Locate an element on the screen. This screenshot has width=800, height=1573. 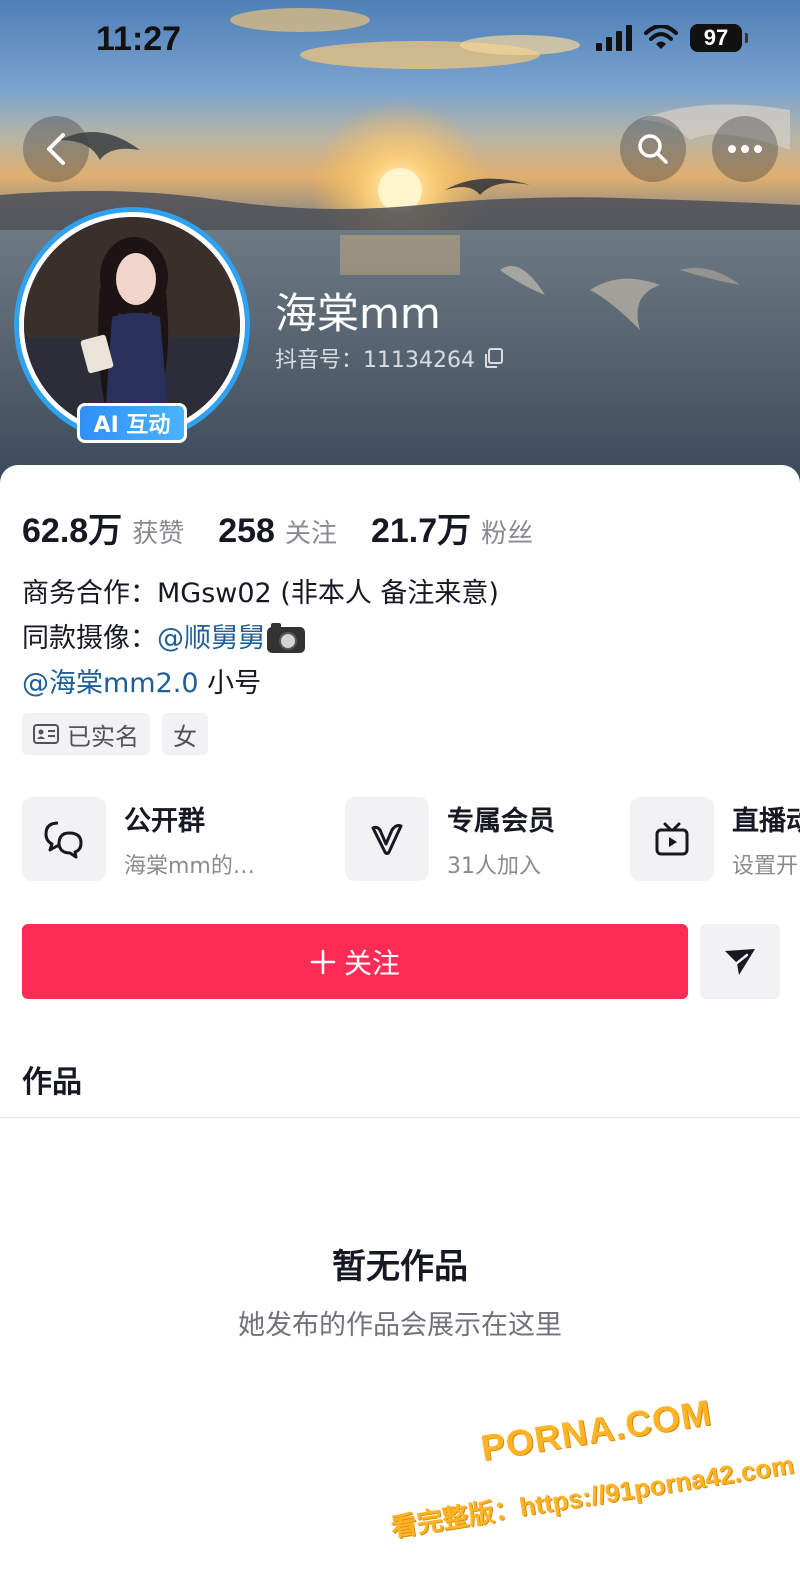
alt-account-suffix: 小号 is located at coordinates (230, 683).